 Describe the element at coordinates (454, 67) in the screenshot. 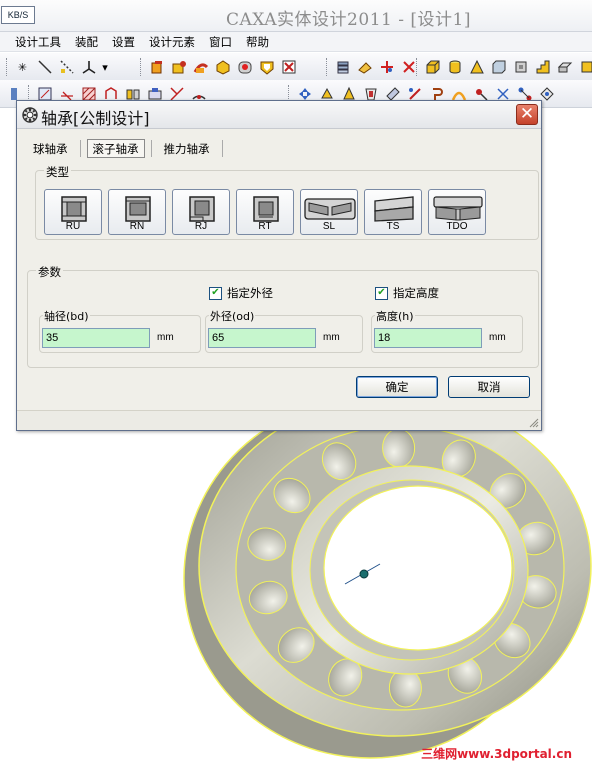

I see `cylinder-solid-icon` at that location.